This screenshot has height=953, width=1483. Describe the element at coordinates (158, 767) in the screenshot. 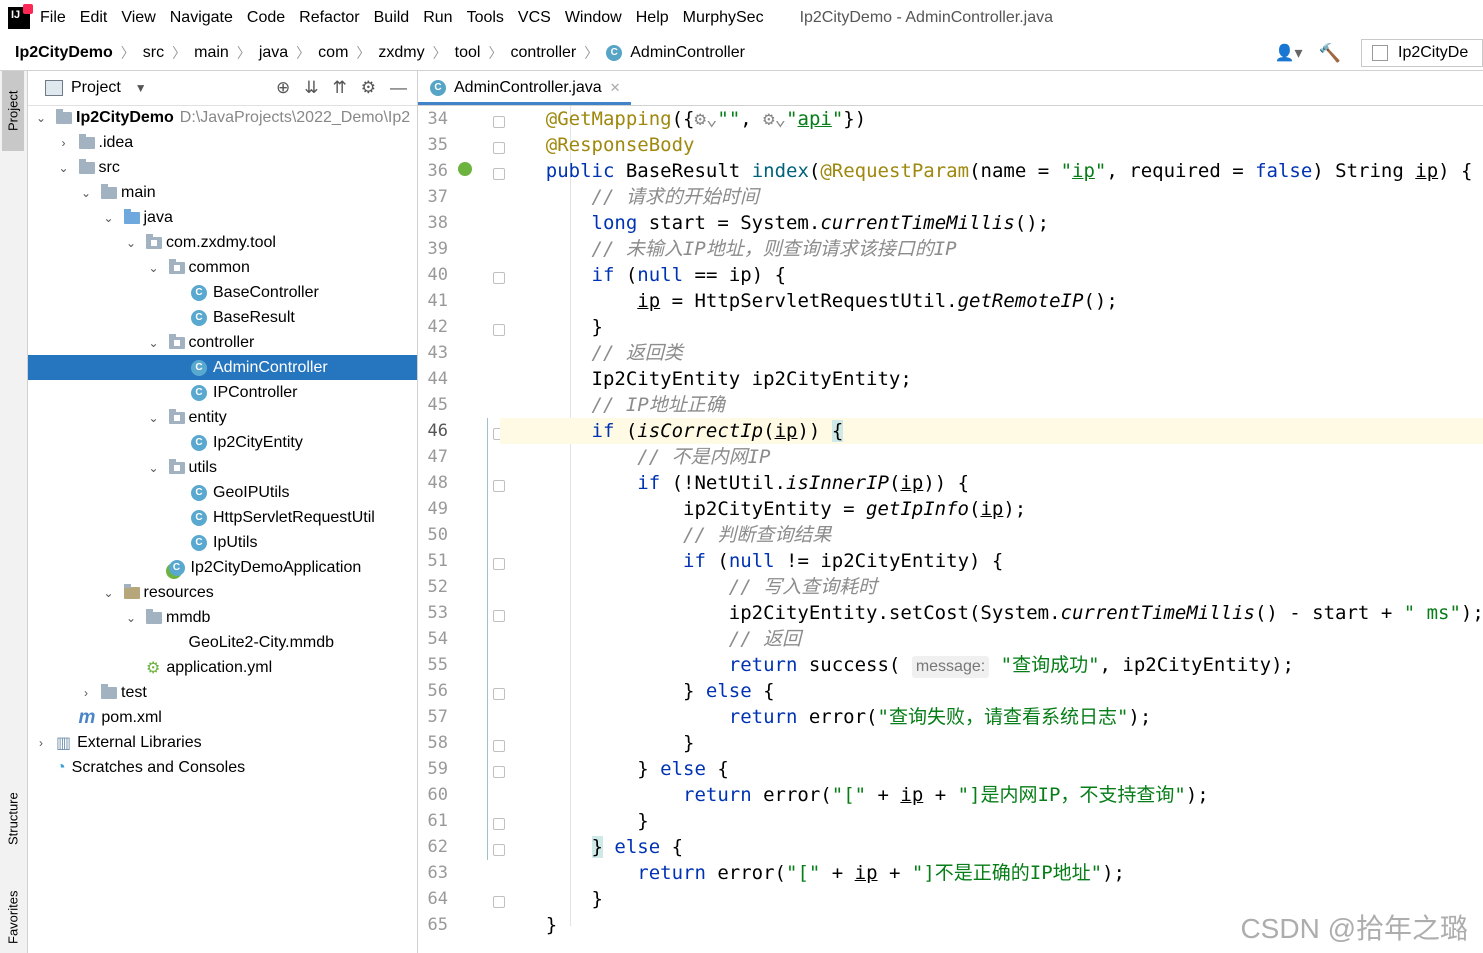

I see `tree-item-label: Scratches and Consoles` at that location.